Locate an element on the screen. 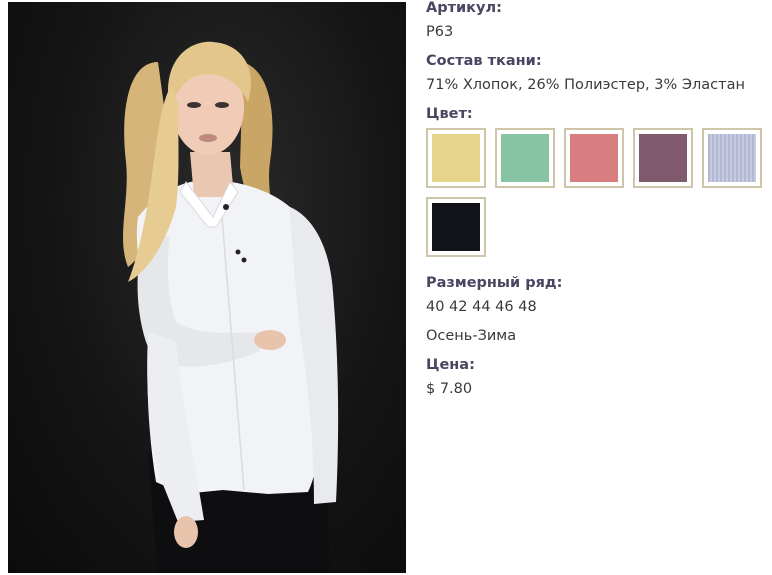  size-value: 40 42 44 46 48 is located at coordinates (481, 307).